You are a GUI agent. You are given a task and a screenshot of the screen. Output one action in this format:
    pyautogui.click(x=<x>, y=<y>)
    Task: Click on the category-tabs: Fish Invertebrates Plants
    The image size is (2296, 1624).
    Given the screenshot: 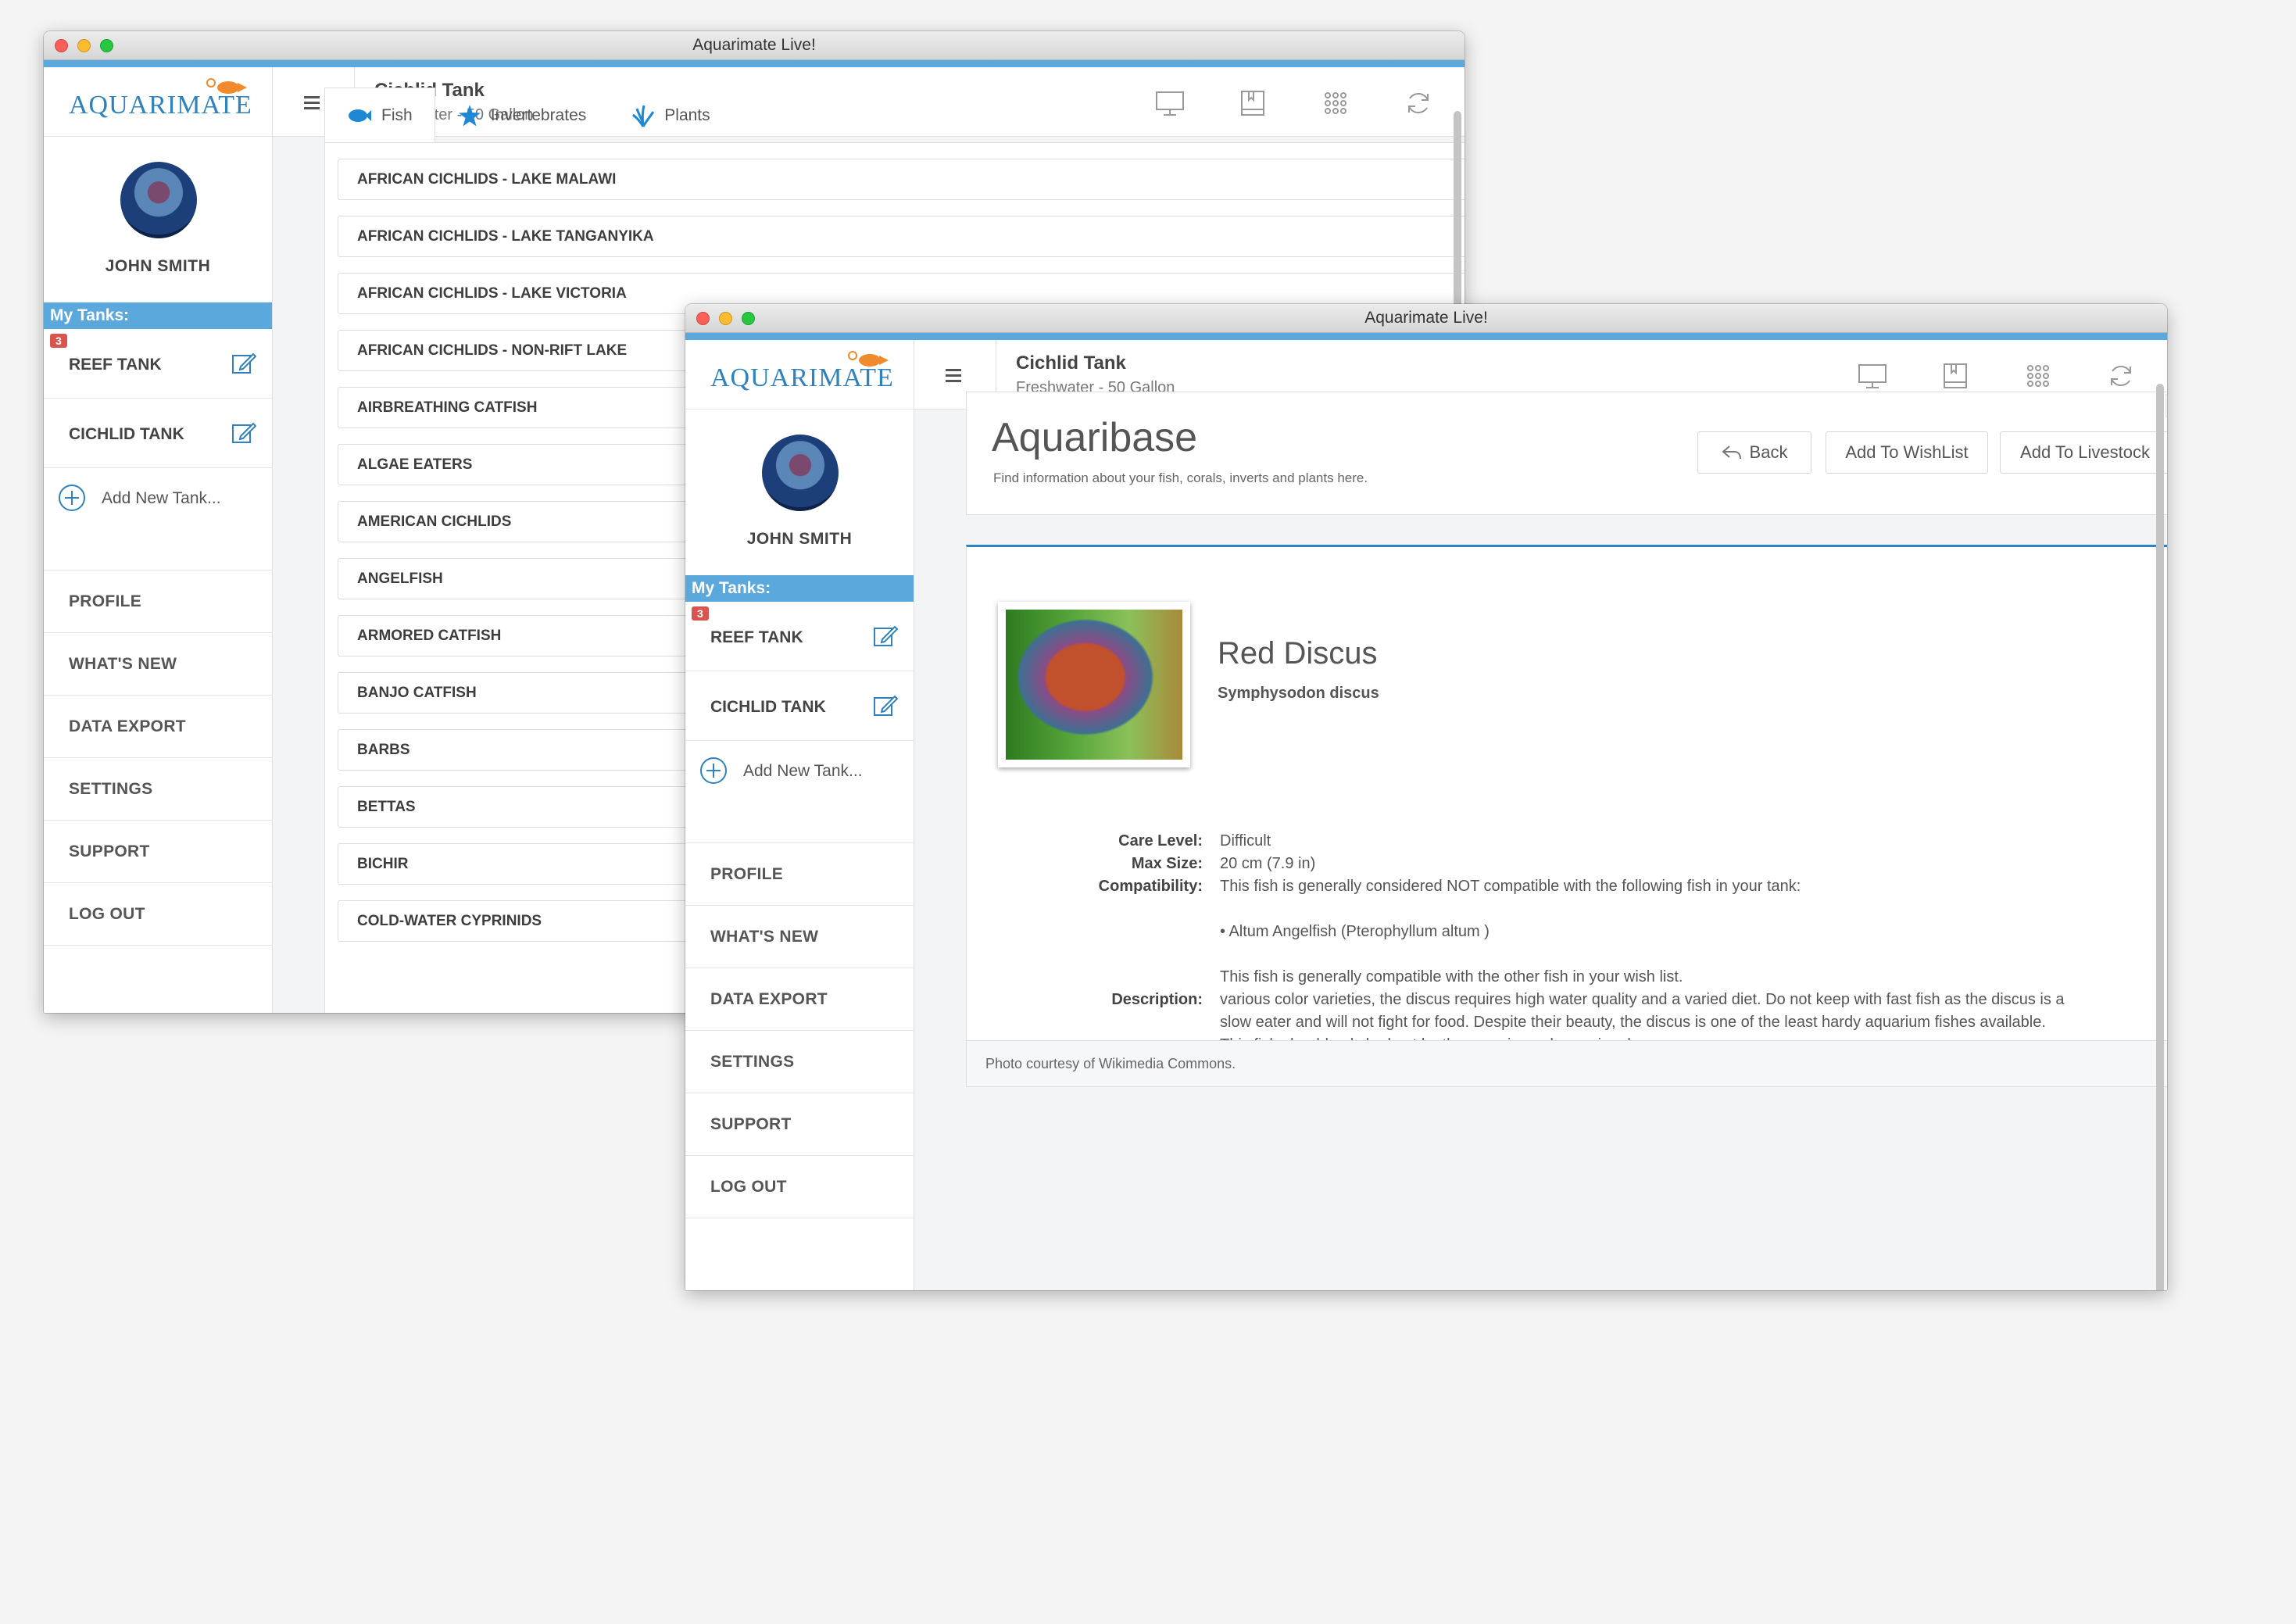 What is the action you would take?
    pyautogui.click(x=529, y=116)
    